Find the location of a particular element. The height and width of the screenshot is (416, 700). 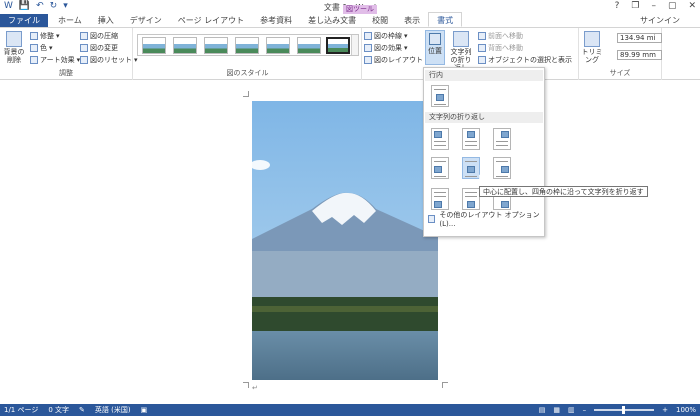

picture-border-label: 図の枠線 is located at coordinates (388, 36).